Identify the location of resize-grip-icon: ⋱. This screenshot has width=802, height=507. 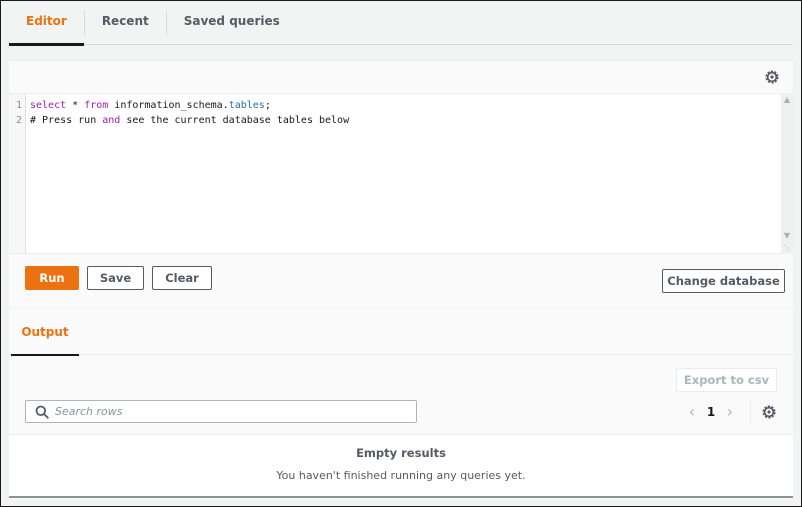
(787, 248).